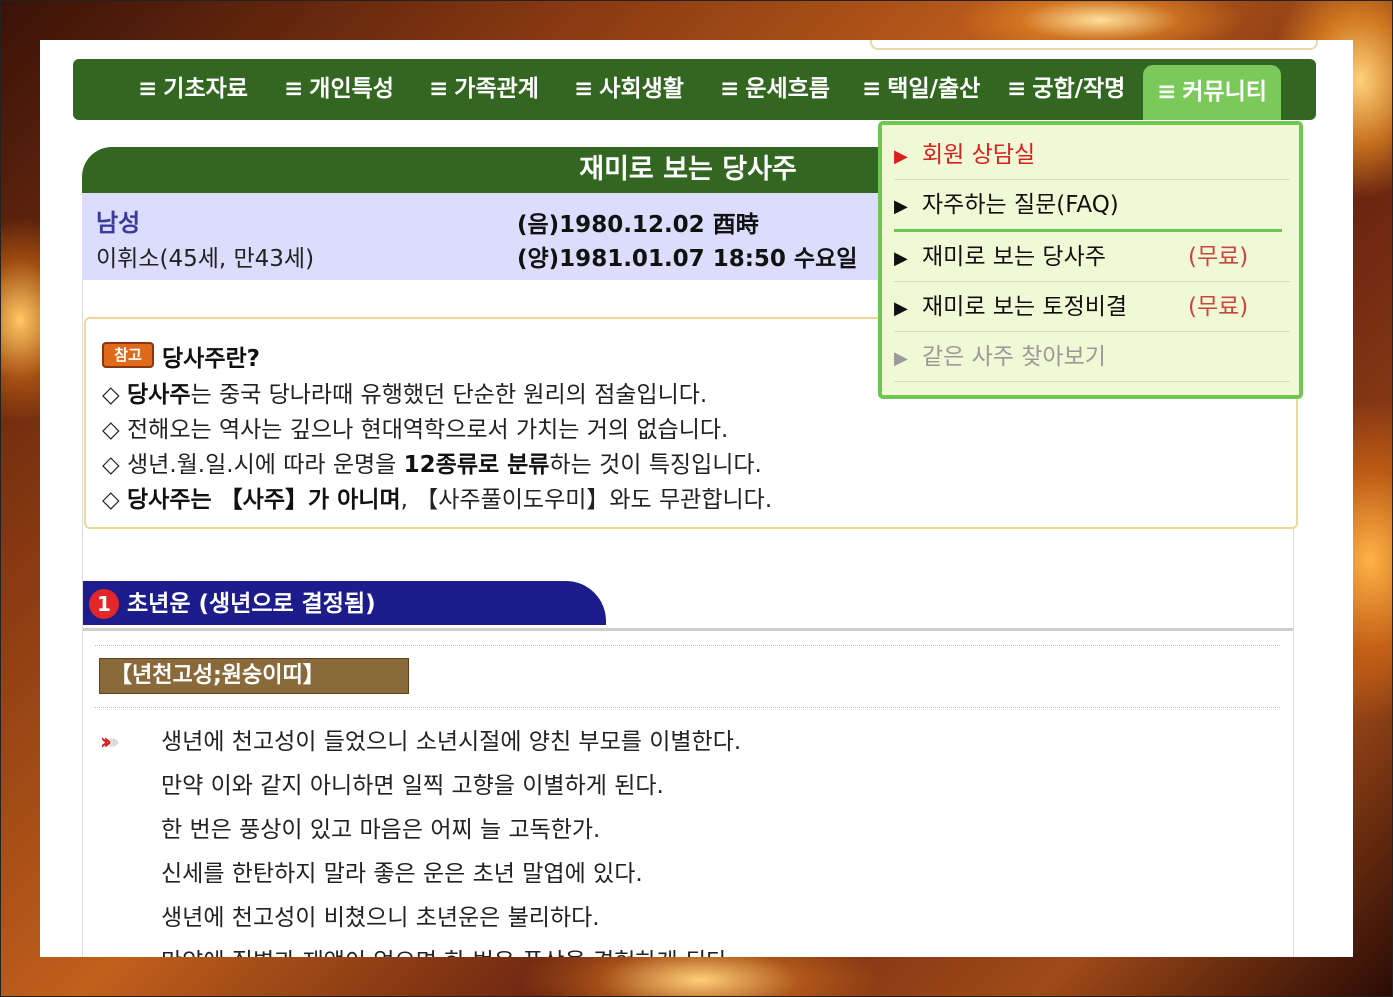 The width and height of the screenshot is (1393, 997). What do you see at coordinates (159, 395) in the screenshot?
I see `note-bold: 당사주` at bounding box center [159, 395].